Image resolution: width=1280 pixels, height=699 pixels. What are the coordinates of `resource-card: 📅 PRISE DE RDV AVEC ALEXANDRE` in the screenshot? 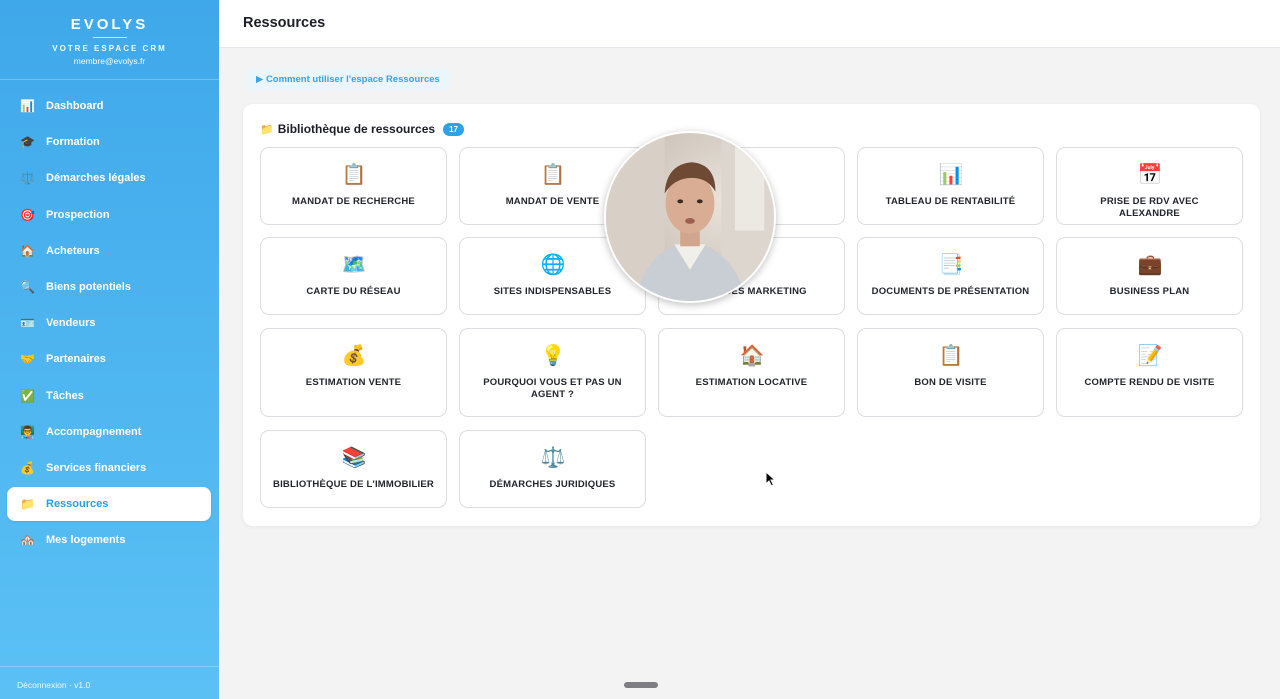 It's located at (1149, 186).